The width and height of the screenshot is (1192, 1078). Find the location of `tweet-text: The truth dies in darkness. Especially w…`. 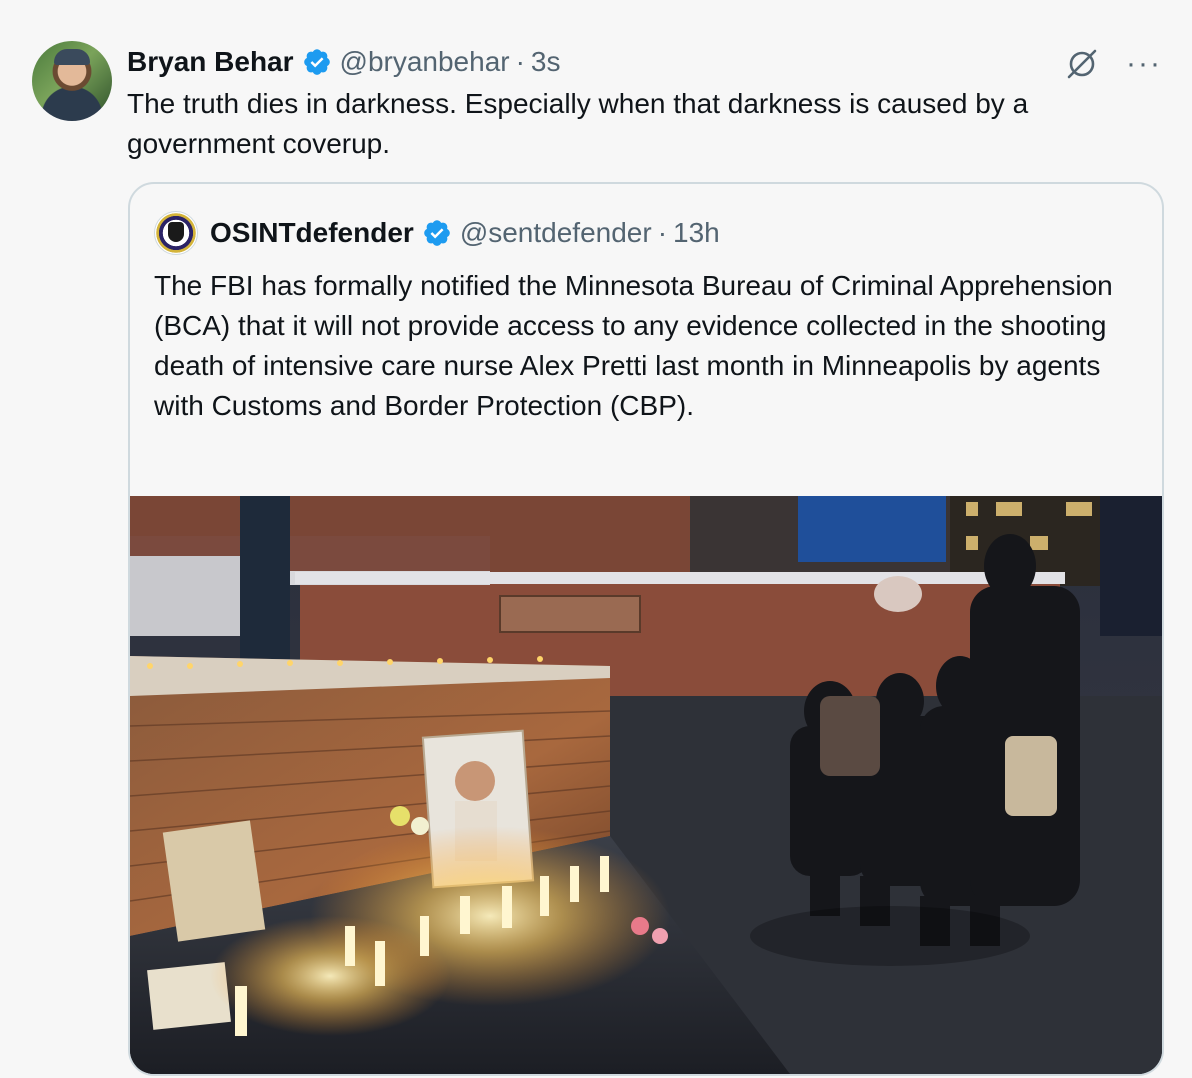

tweet-text: The truth dies in darkness. Especially w… is located at coordinates (578, 123).